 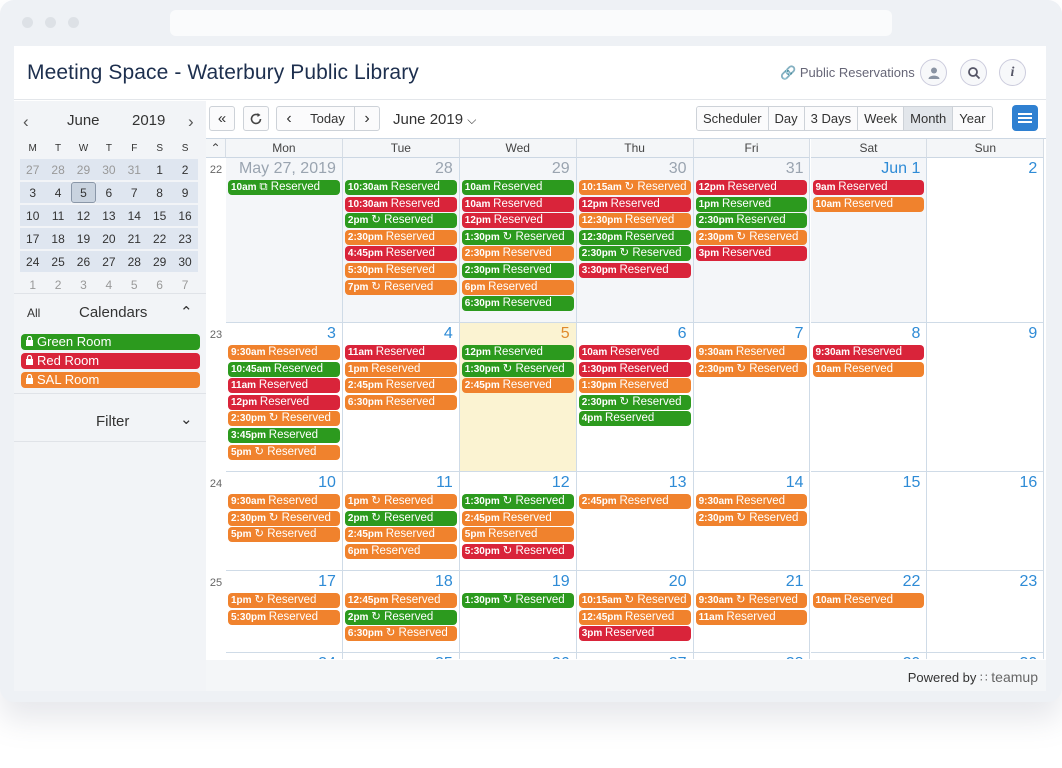 I want to click on mini-day: 26, so click(x=83, y=261).